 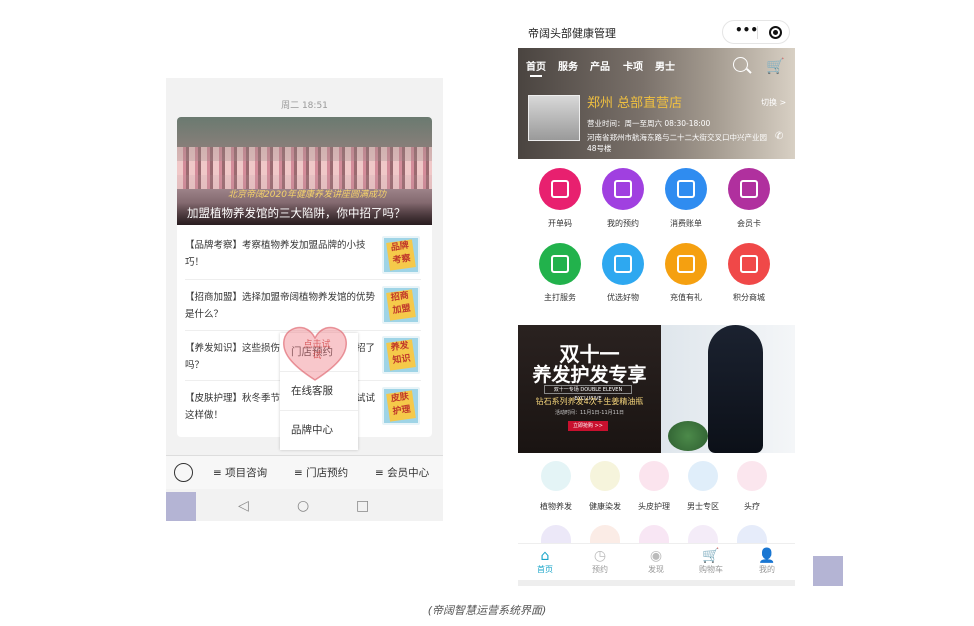 I want to click on store-hours: 营业时间：周一至周六 08:30-18:00, so click(x=649, y=123).